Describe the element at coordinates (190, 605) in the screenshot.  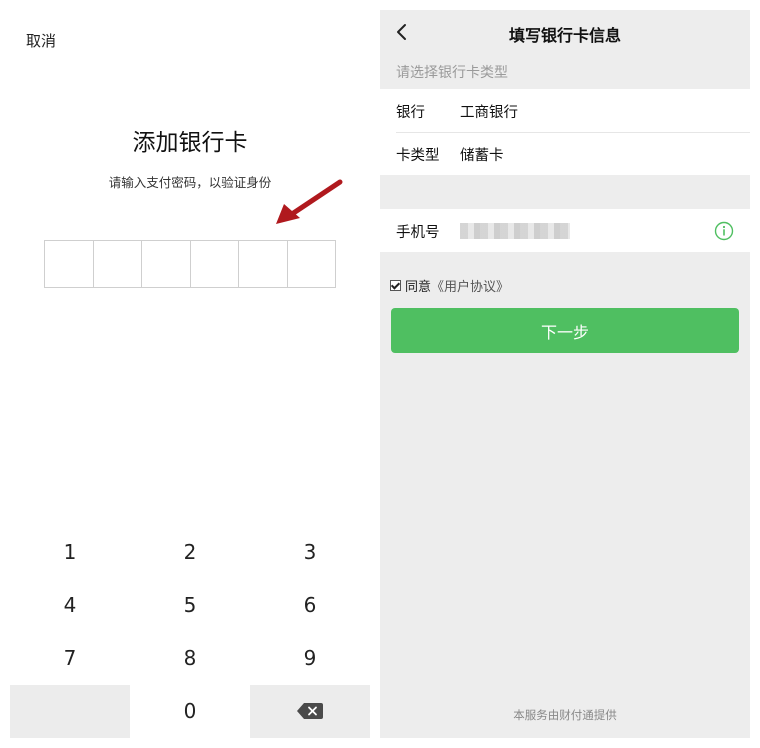
I see `key-5: 5` at that location.